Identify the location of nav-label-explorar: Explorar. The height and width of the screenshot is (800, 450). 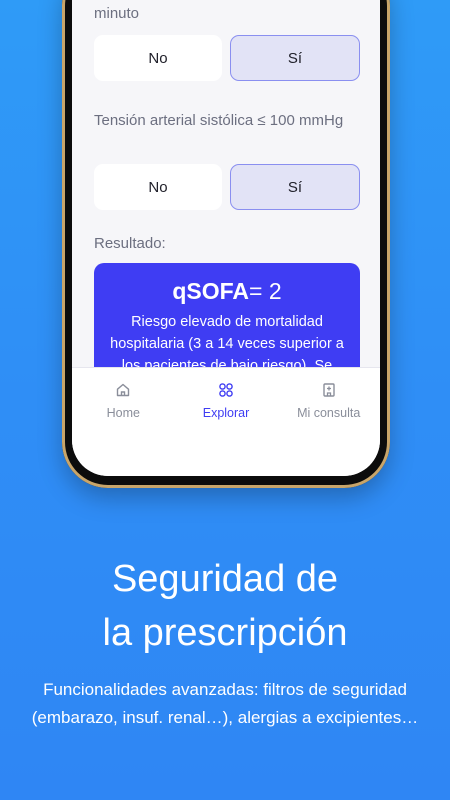
(226, 413).